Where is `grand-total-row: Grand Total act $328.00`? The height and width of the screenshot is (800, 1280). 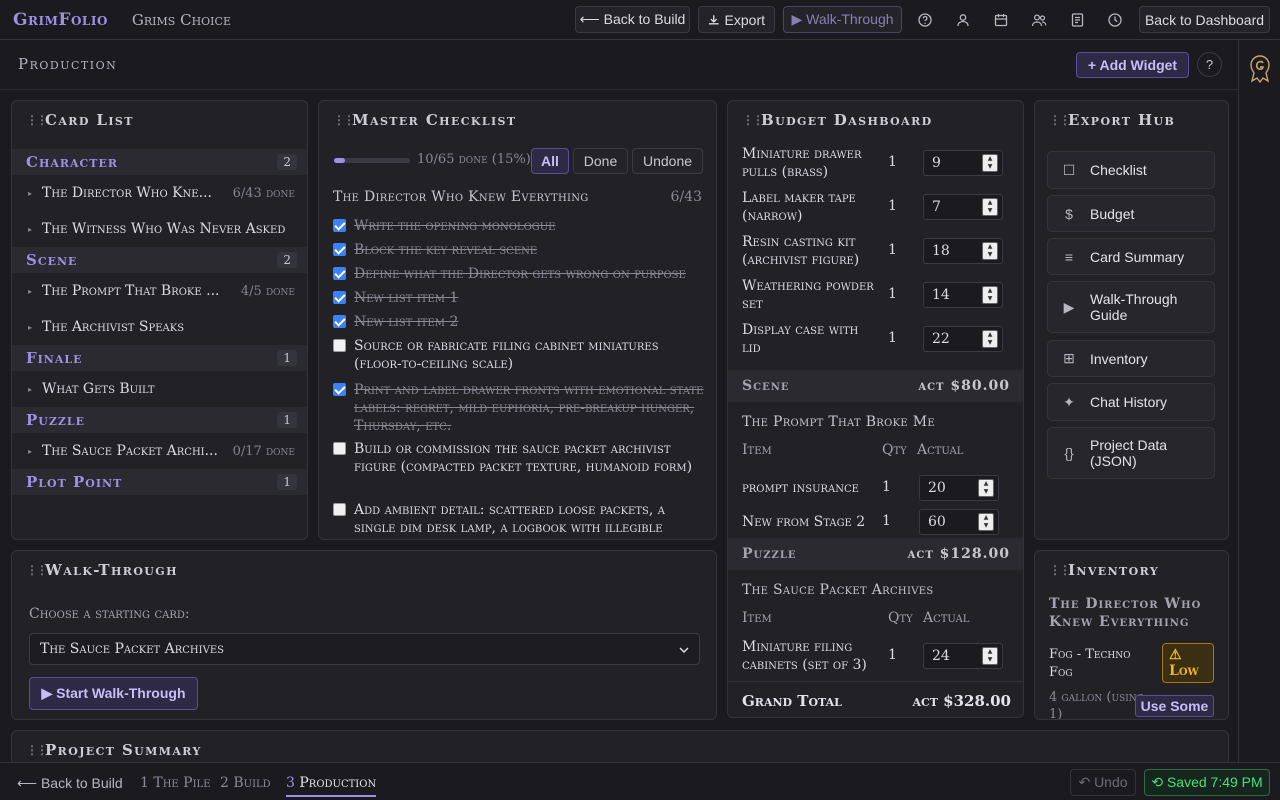
grand-total-row: Grand Total act $328.00 is located at coordinates (875, 699).